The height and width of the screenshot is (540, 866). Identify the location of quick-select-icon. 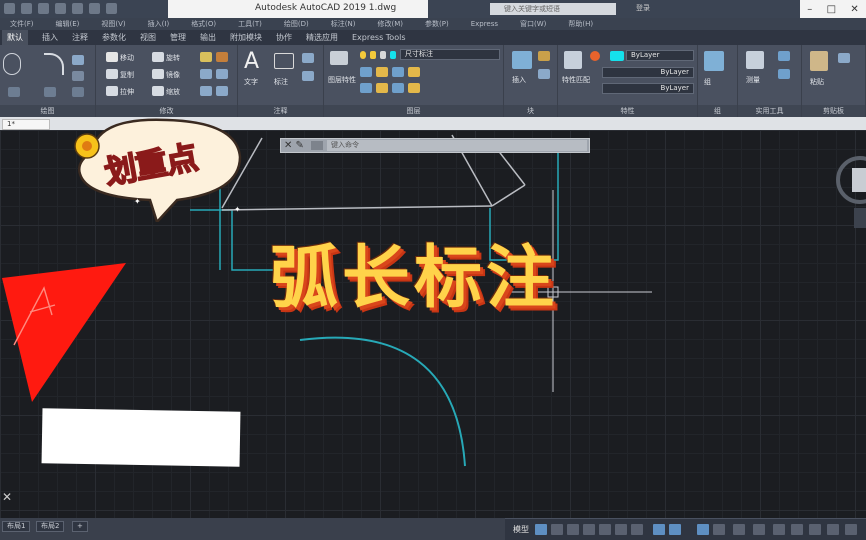
(784, 74).